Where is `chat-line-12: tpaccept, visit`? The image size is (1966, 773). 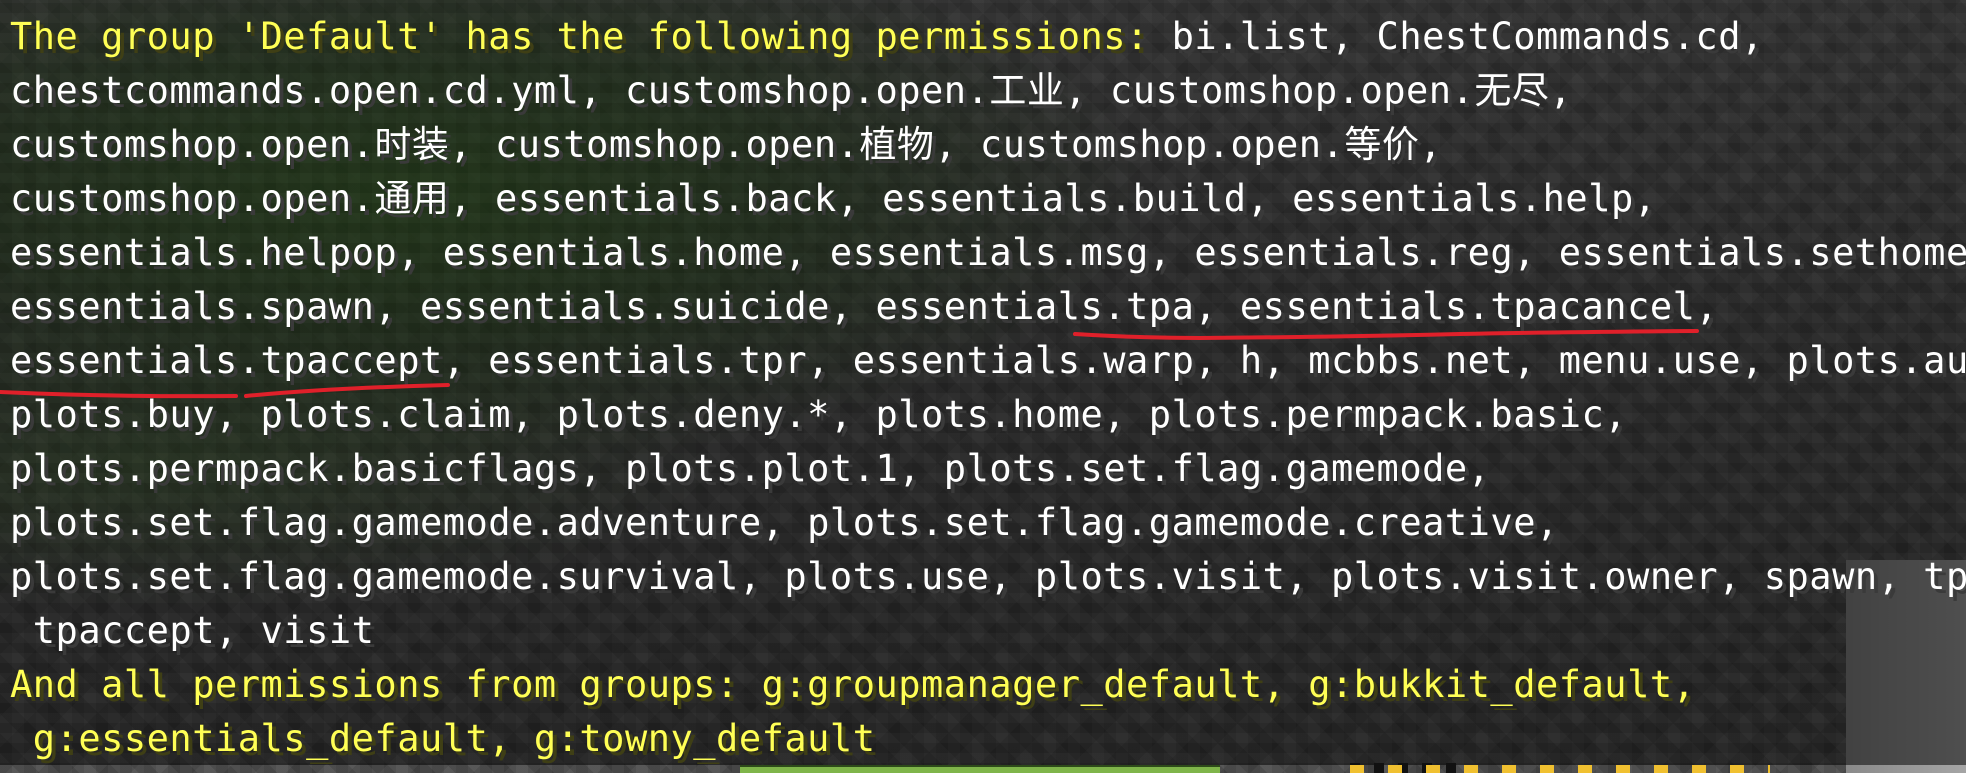
chat-line-12: tpaccept, visit is located at coordinates (985, 631).